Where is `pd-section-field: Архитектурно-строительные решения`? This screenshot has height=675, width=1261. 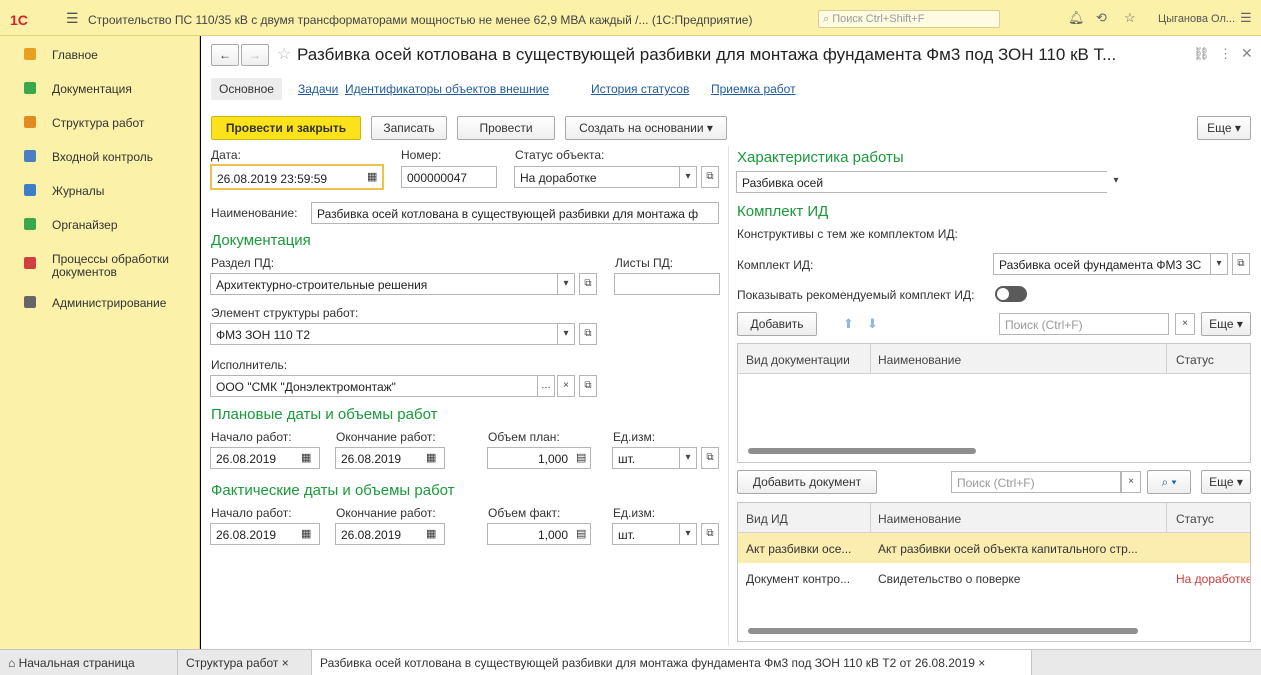
pd-section-field: Архитектурно-строительные решения is located at coordinates (384, 284).